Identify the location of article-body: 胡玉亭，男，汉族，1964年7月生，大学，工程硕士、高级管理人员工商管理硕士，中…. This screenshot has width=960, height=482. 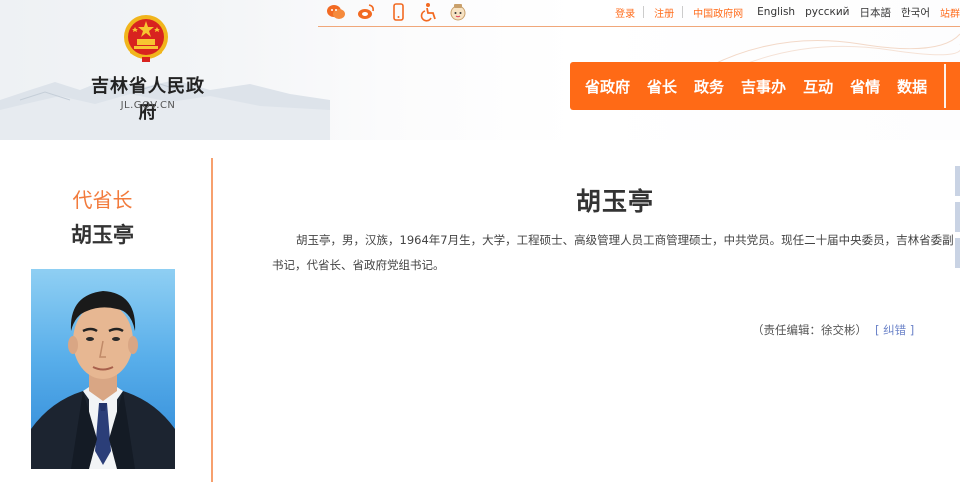
(613, 252).